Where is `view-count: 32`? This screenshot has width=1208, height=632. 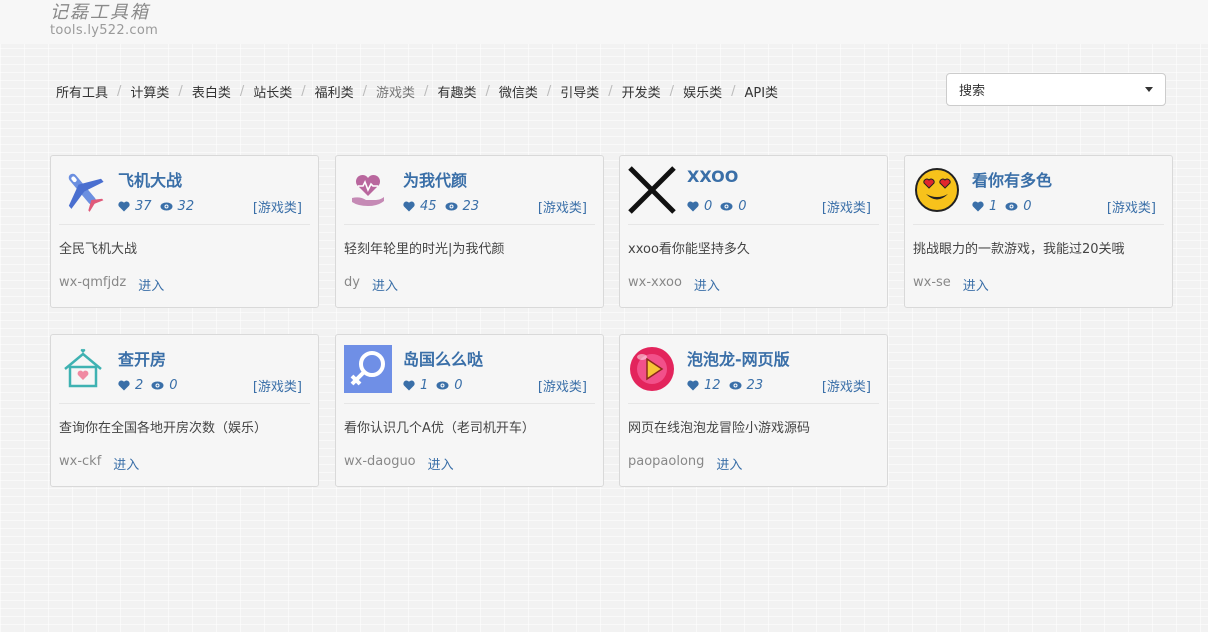 view-count: 32 is located at coordinates (186, 206).